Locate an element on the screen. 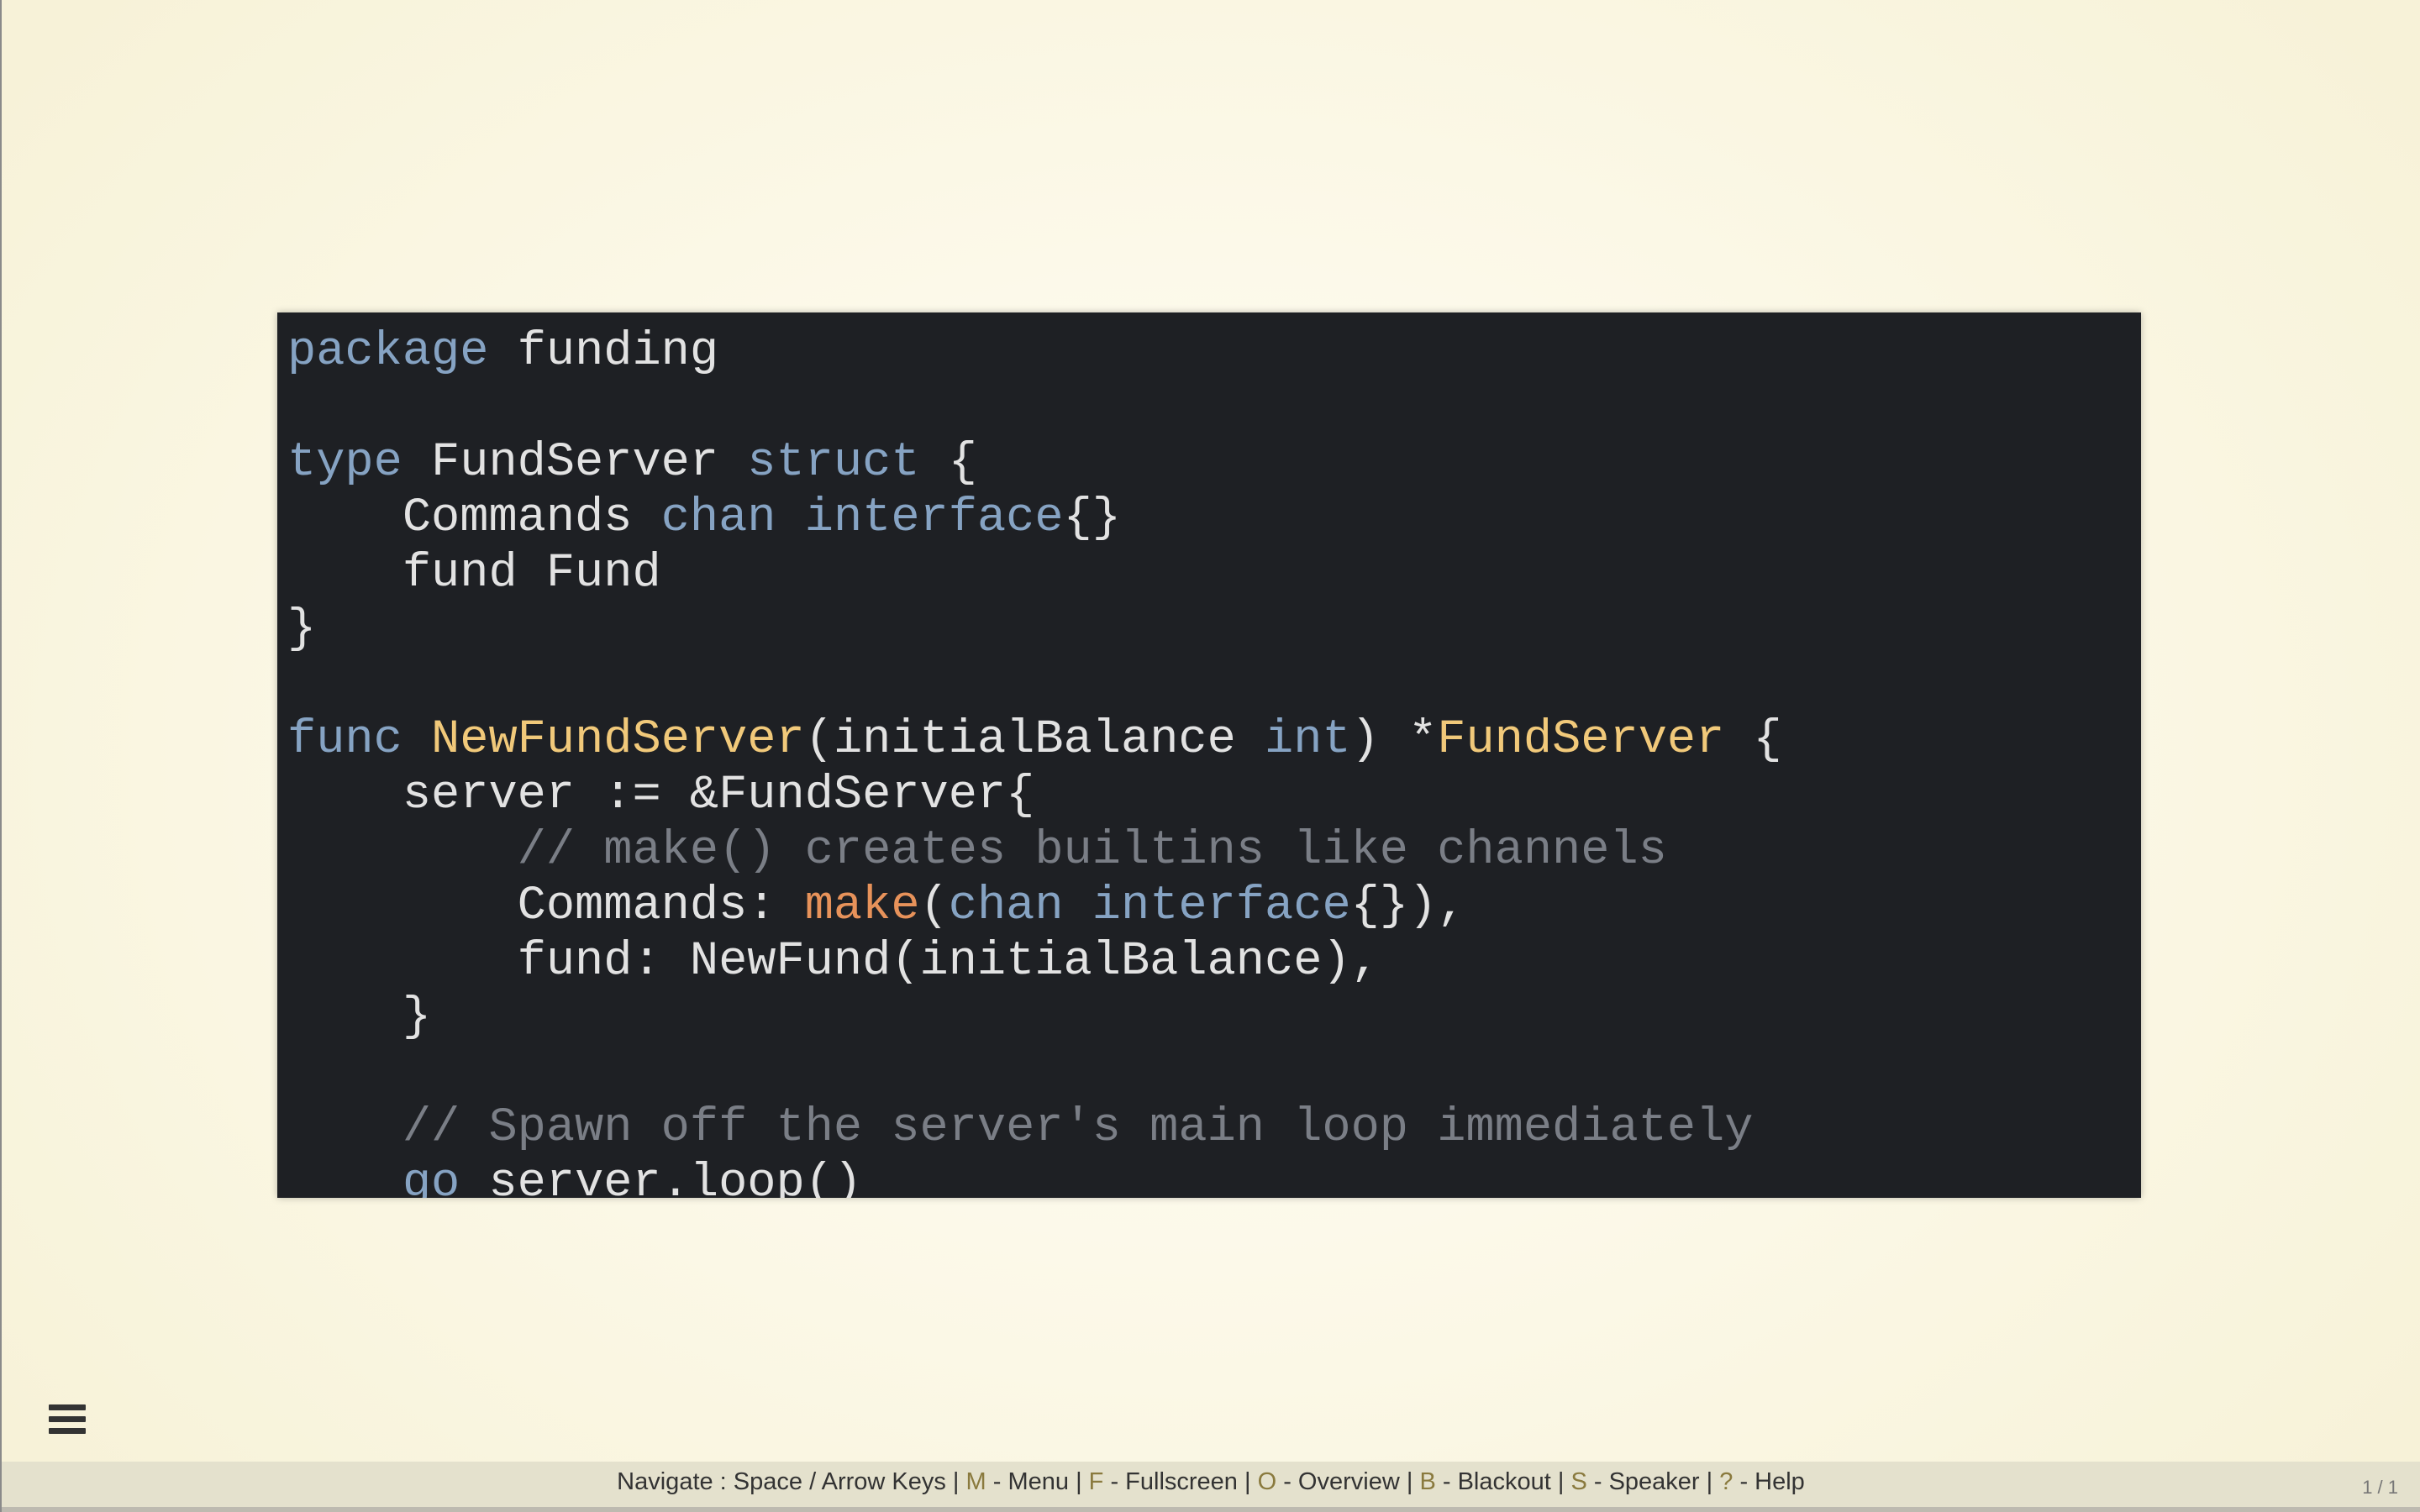 This screenshot has width=2420, height=1512. code-token: {} is located at coordinates (1092, 518).